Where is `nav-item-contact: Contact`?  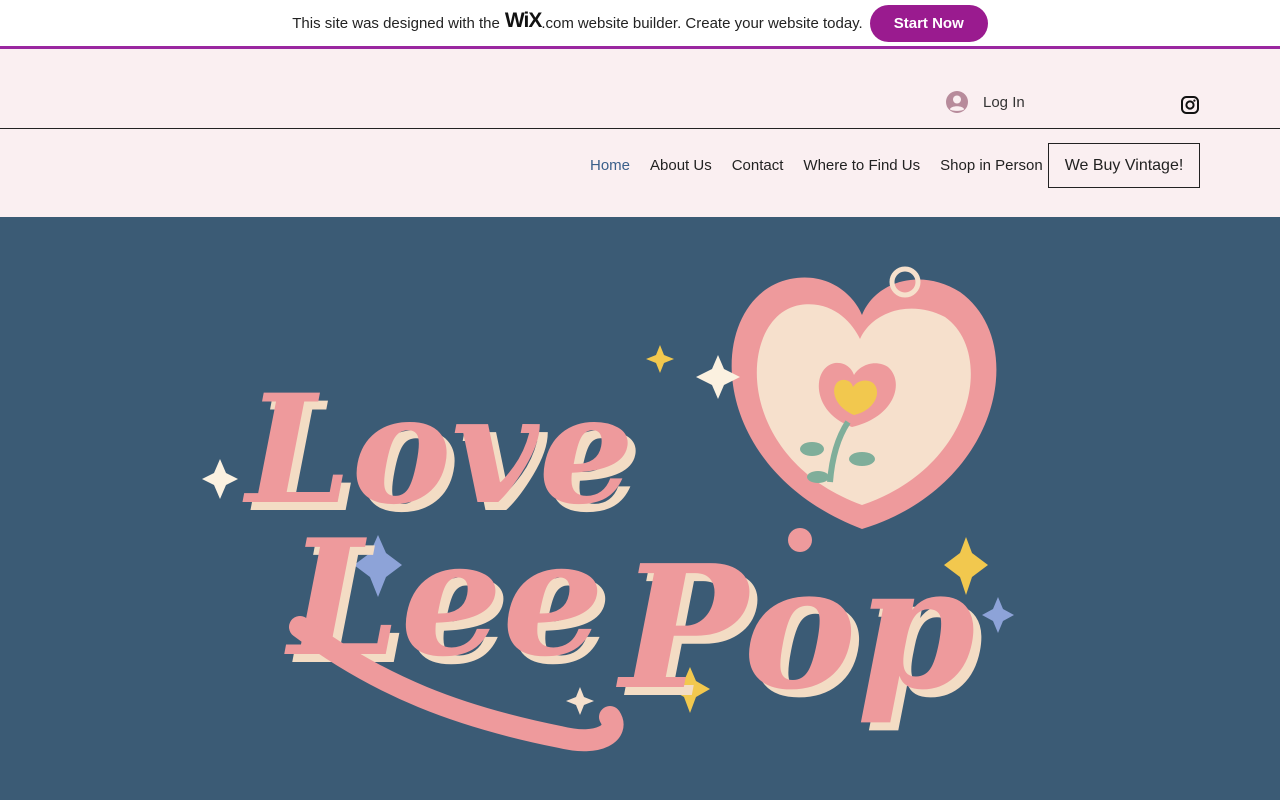
nav-item-contact: Contact is located at coordinates (758, 165).